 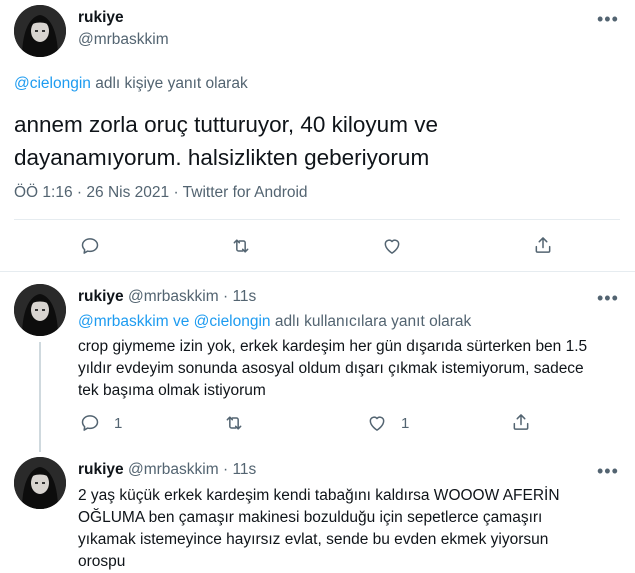 What do you see at coordinates (43, 192) in the screenshot?
I see `tweet-time: ÖÖ 1:16` at bounding box center [43, 192].